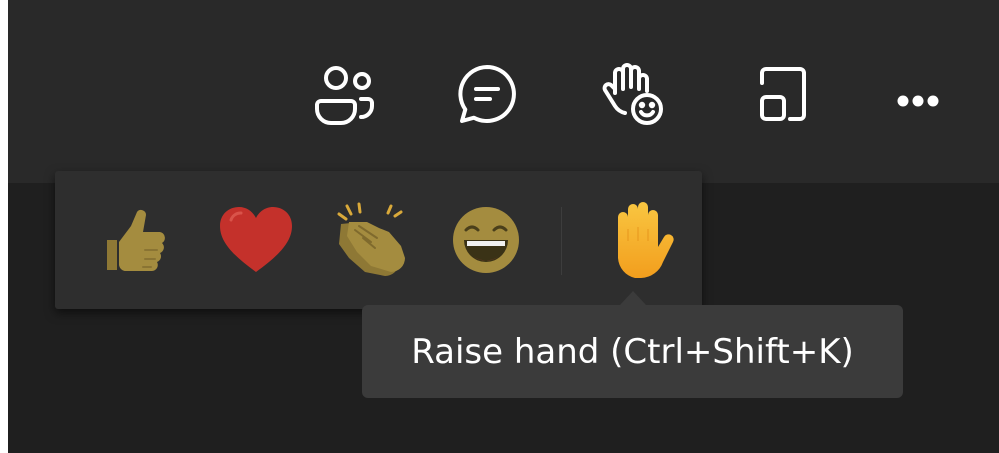 The image size is (999, 453). What do you see at coordinates (633, 298) in the screenshot?
I see `tooltip-arrow` at bounding box center [633, 298].